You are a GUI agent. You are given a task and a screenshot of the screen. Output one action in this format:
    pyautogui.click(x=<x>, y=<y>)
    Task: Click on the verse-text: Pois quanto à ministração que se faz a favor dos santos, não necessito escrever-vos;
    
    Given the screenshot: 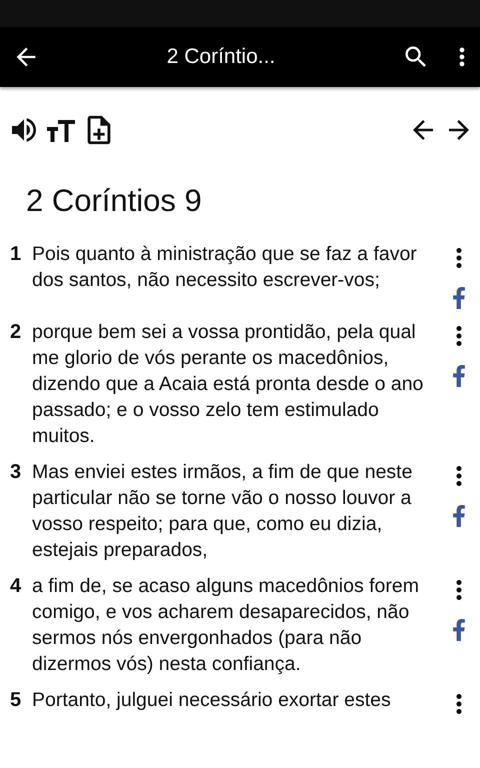 What is the action you would take?
    pyautogui.click(x=225, y=267)
    